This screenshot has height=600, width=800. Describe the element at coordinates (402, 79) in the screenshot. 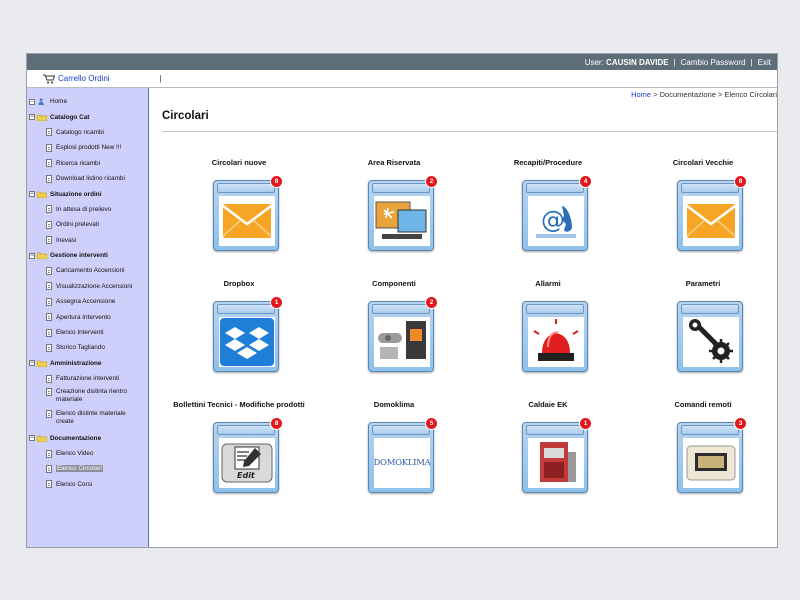

I see `toolbar: Carrello Ordini |` at that location.